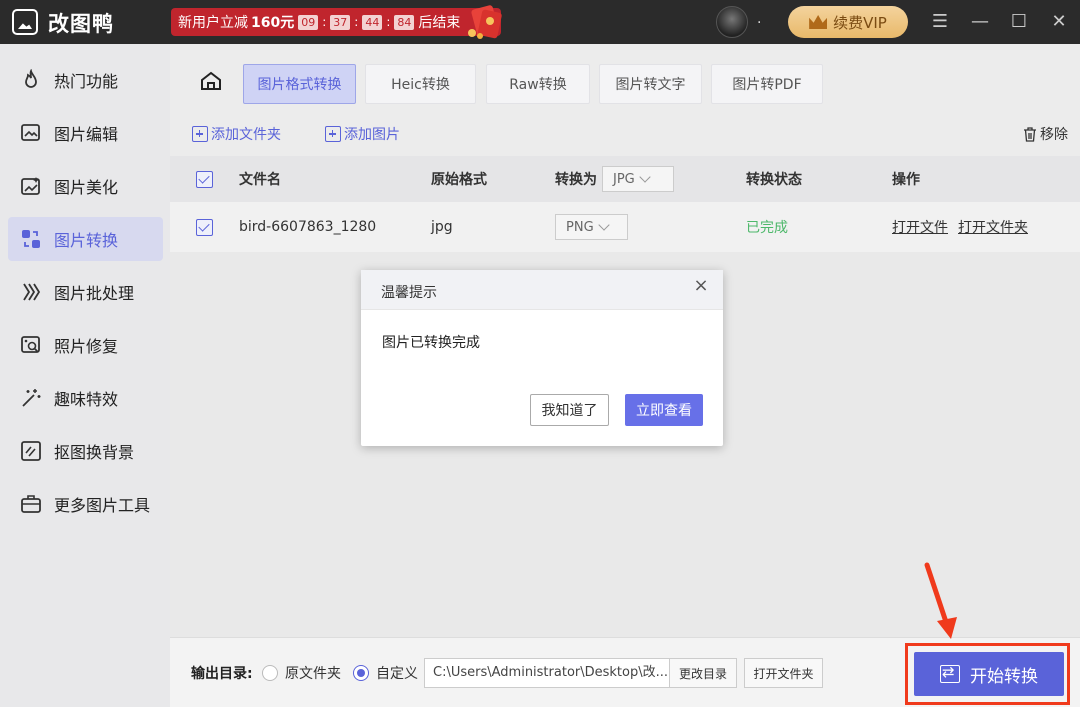 This screenshot has height=707, width=1080. I want to click on sidebar-item-effects: 趣味特效, so click(85, 398).